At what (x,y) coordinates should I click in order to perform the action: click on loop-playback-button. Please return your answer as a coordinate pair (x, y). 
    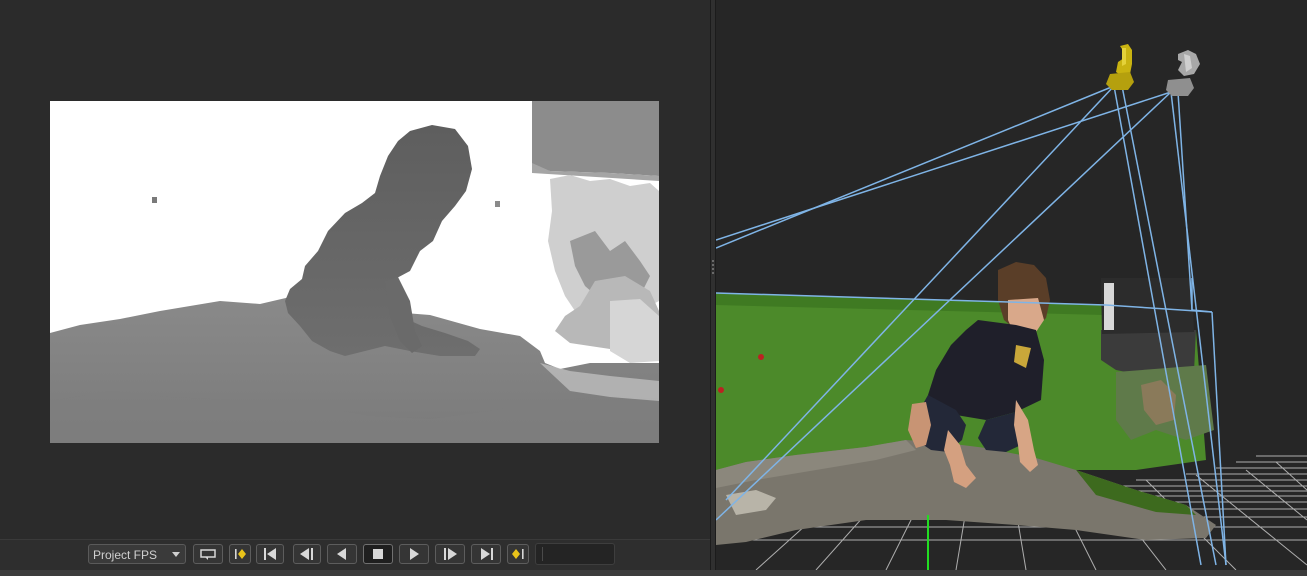
    Looking at the image, I should click on (208, 554).